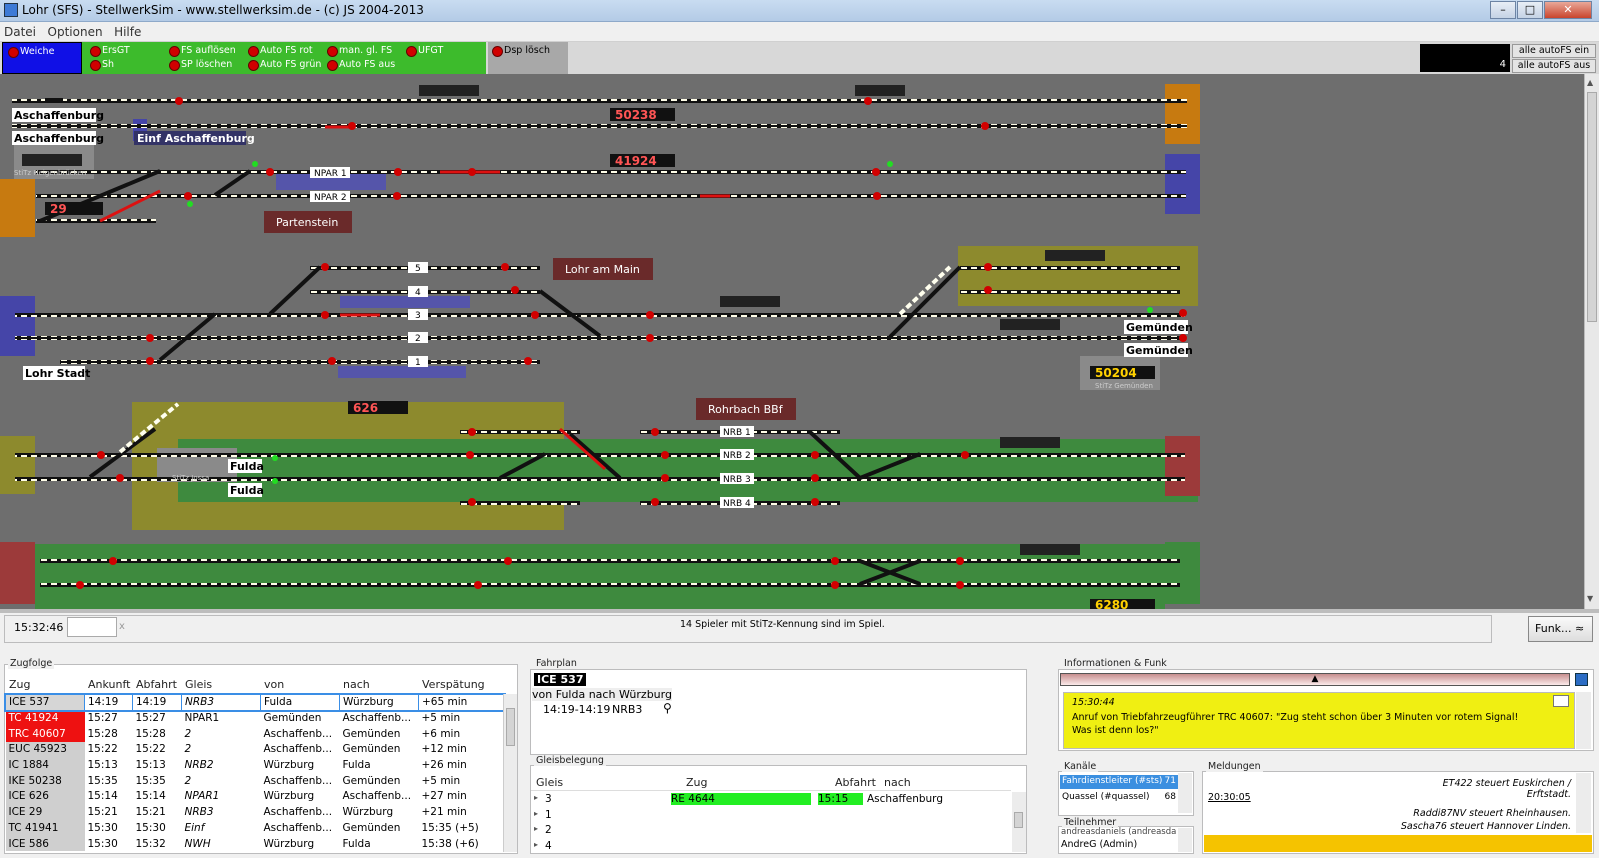  Describe the element at coordinates (799, 32) in the screenshot. I see `menu-bar: Datei Optionen Hilfe` at that location.